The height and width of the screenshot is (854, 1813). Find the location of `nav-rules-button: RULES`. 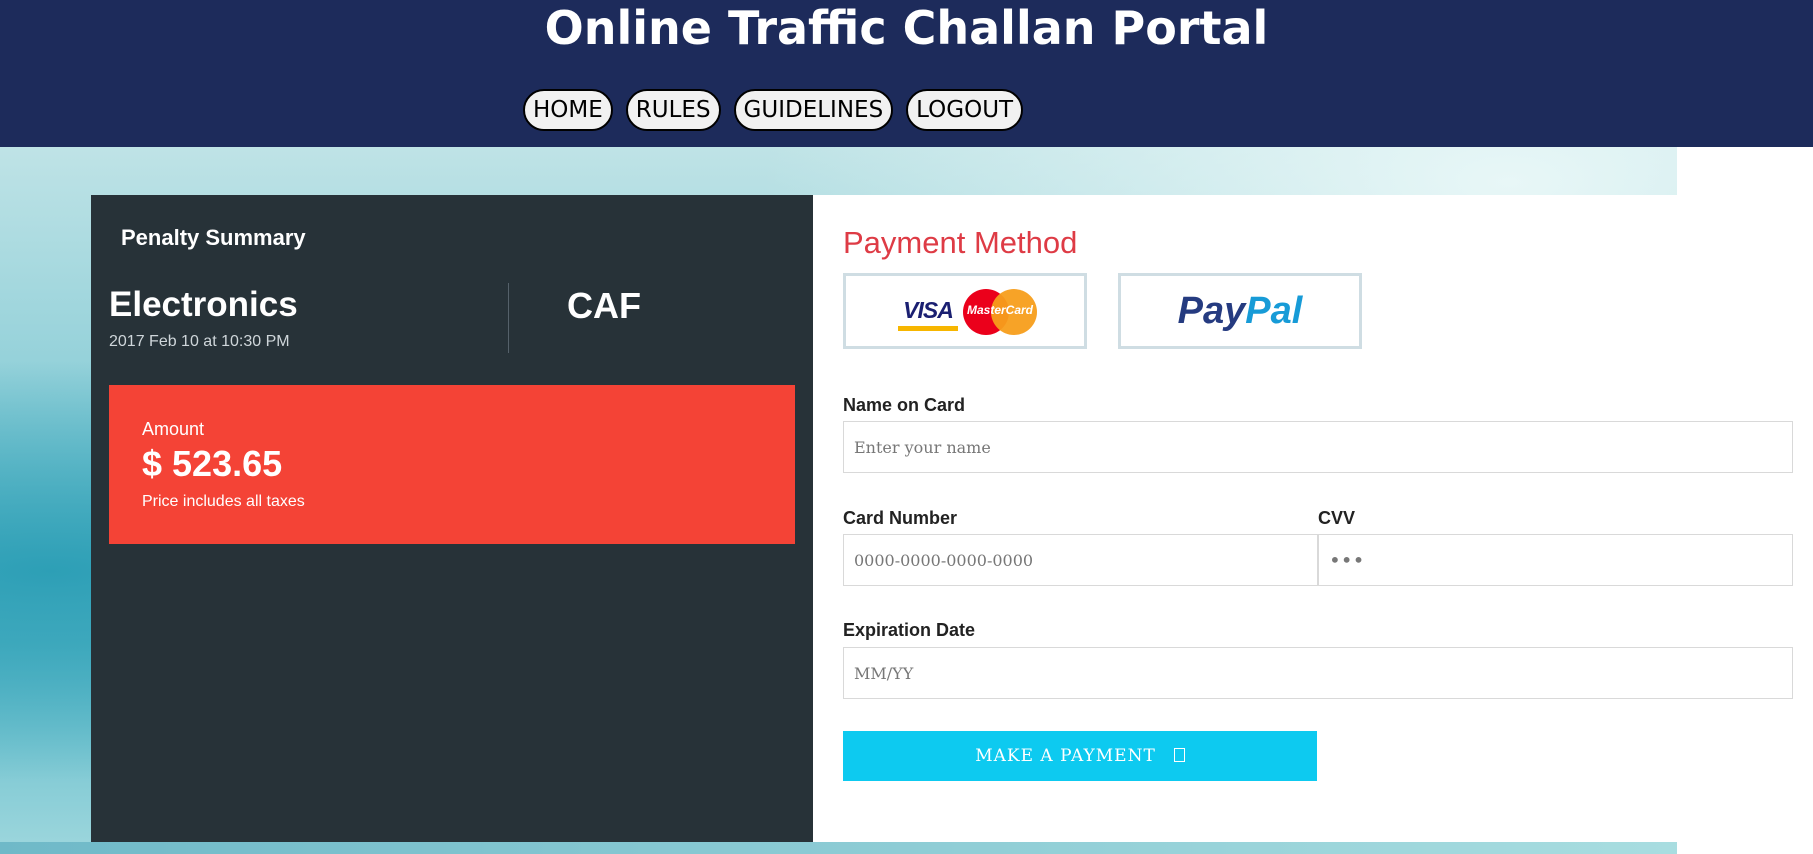

nav-rules-button: RULES is located at coordinates (673, 110).